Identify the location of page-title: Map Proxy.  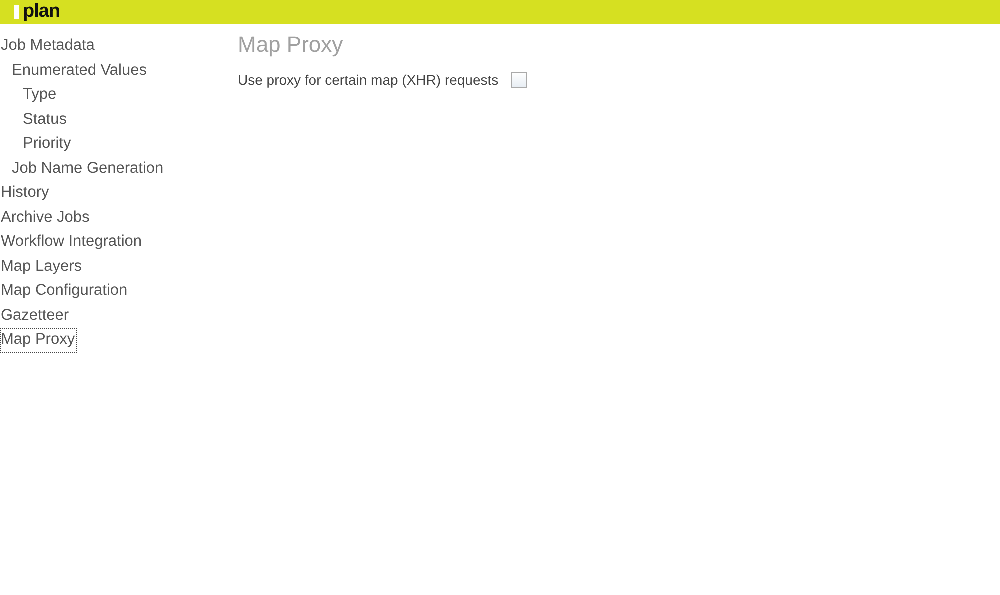
(291, 45).